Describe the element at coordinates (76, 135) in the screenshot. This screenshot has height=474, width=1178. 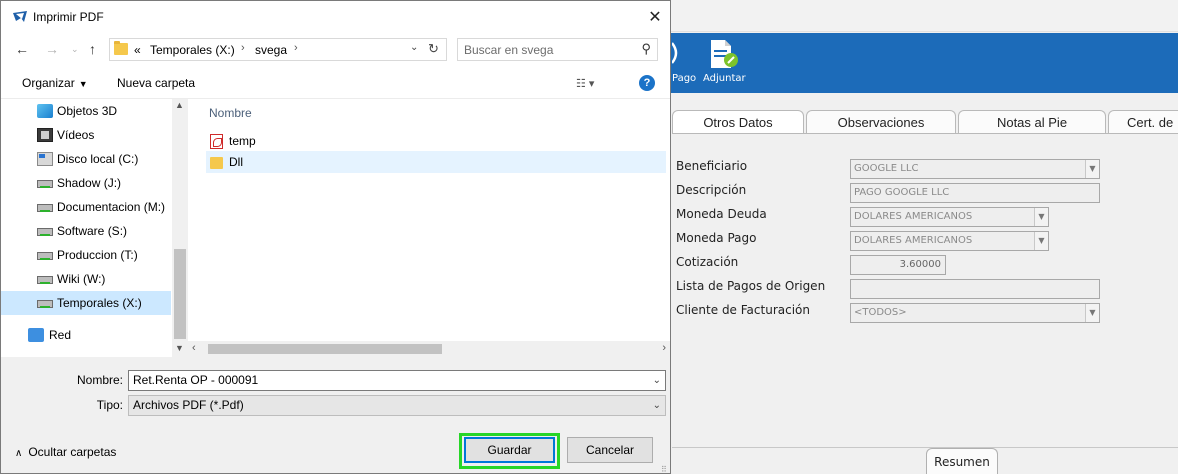
I see `nav-item-label: Vídeos` at that location.